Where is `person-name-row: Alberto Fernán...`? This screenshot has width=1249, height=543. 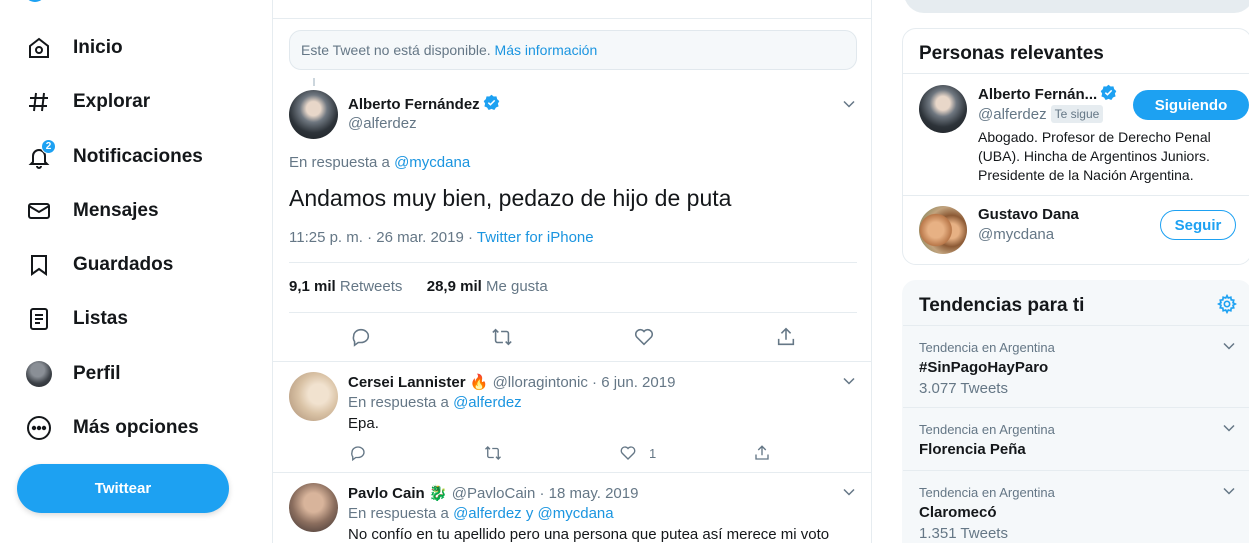 person-name-row: Alberto Fernán... is located at coordinates (1047, 94).